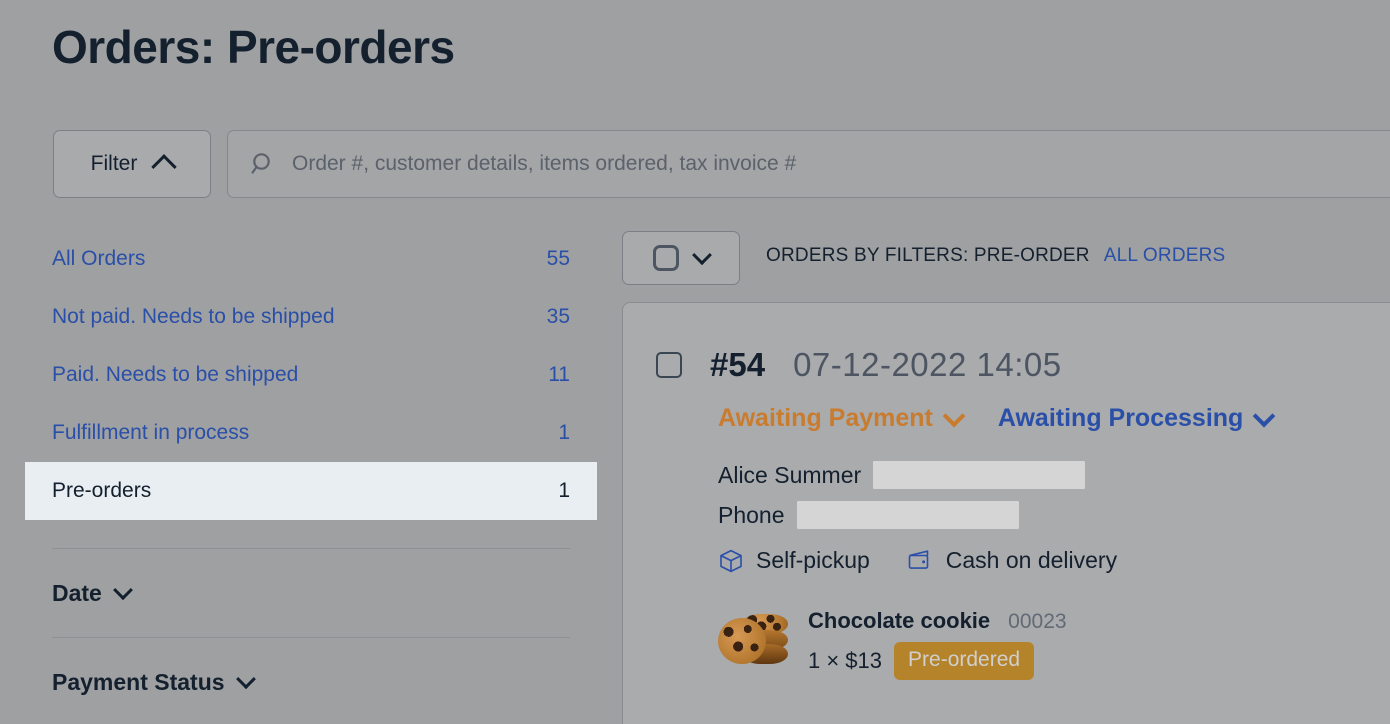 This screenshot has height=724, width=1390. I want to click on product-quantity-price: 1 × $13, so click(845, 660).